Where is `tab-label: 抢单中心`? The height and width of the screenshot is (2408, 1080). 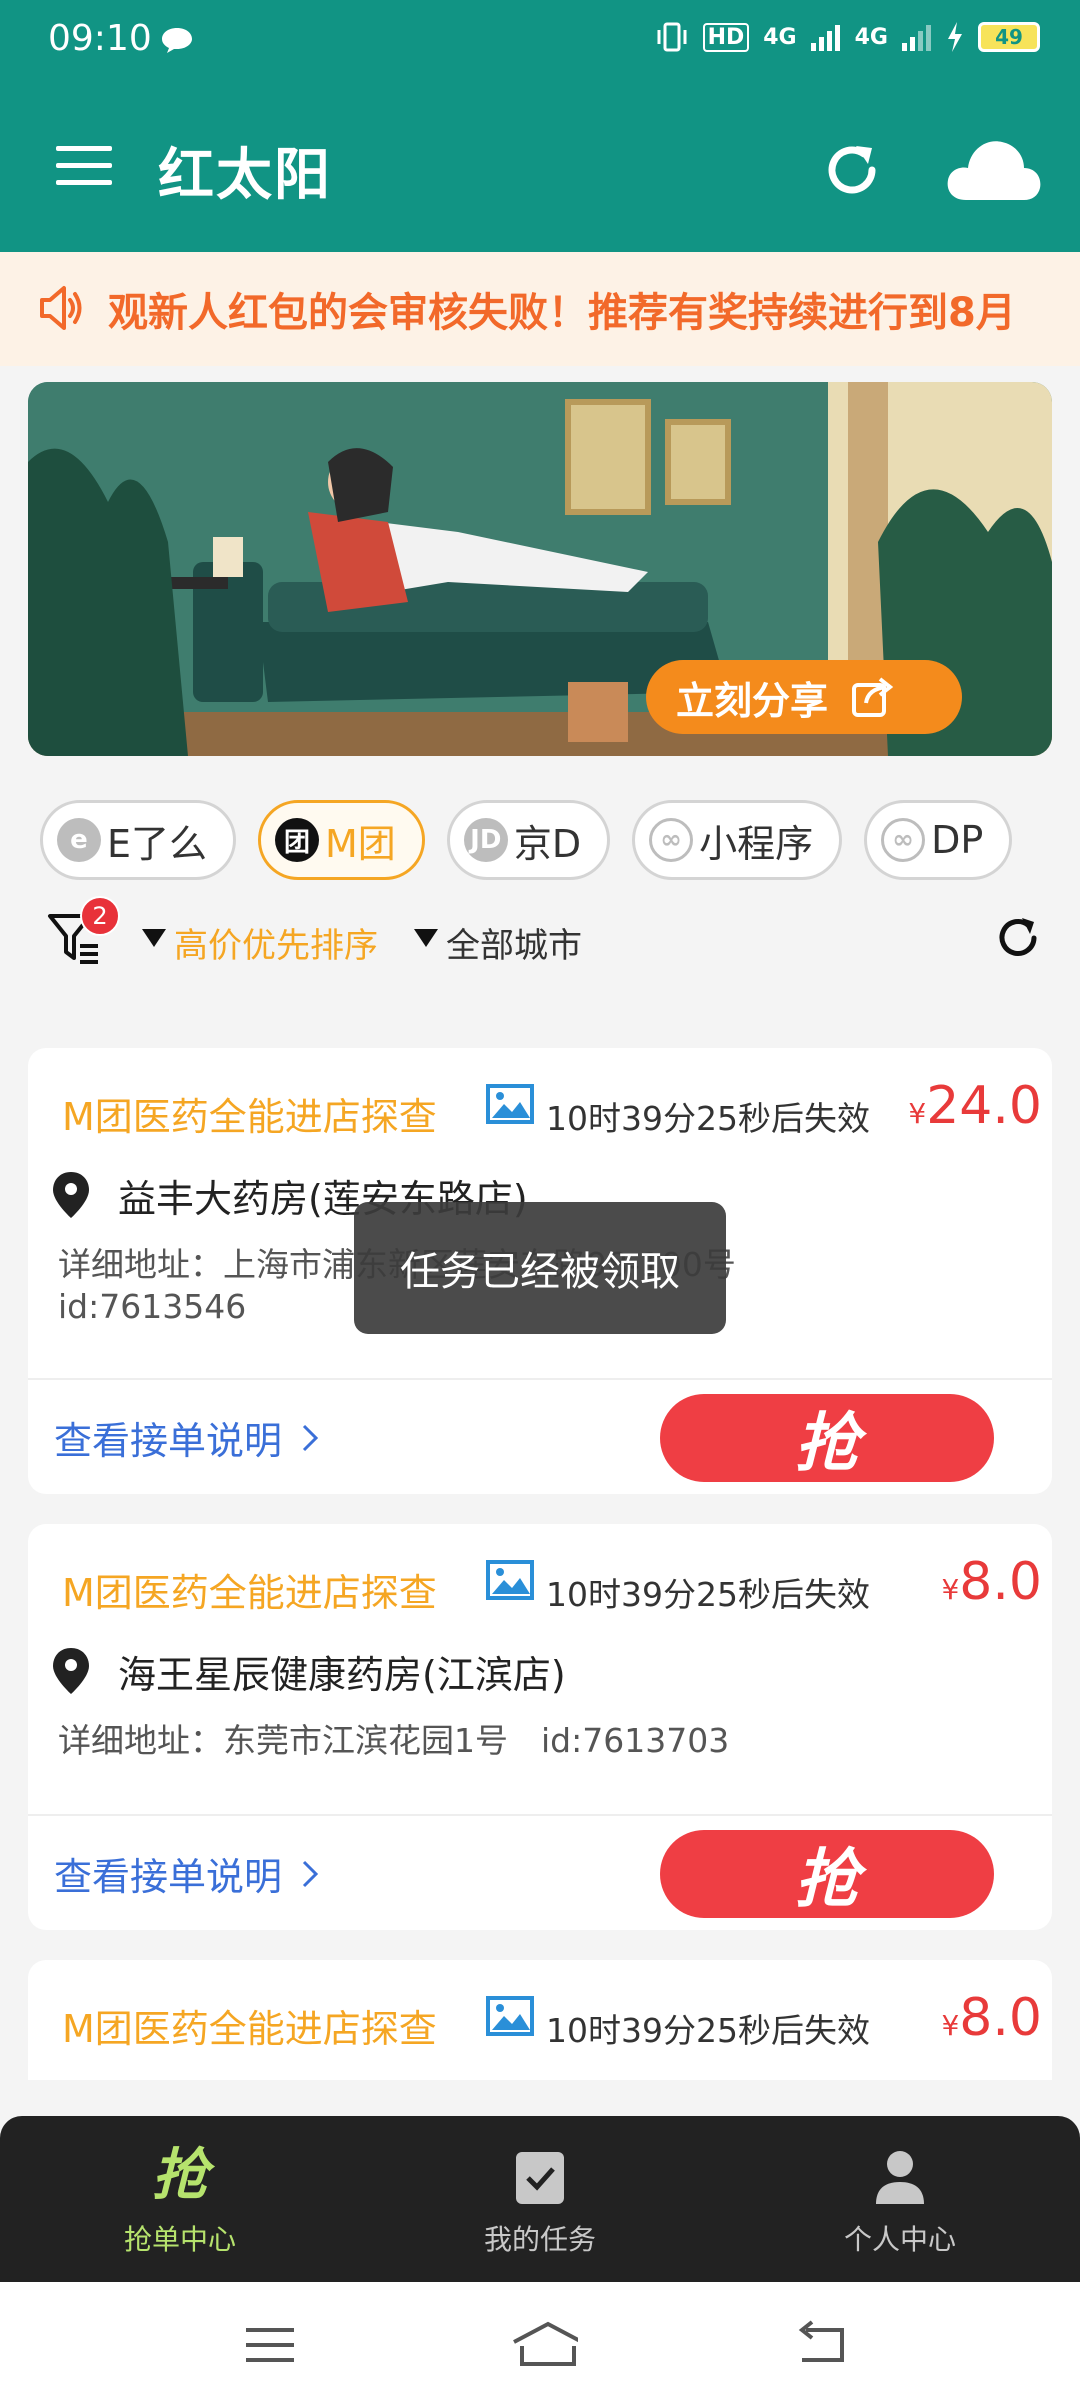
tab-label: 抢单中心 is located at coordinates (179, 2239).